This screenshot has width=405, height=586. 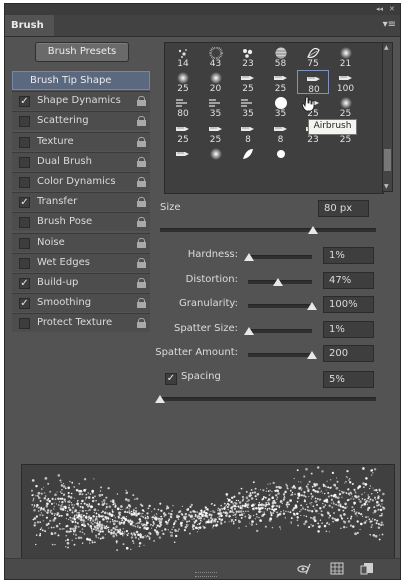 I want to click on brush-preset-tile: 75, so click(x=313, y=57).